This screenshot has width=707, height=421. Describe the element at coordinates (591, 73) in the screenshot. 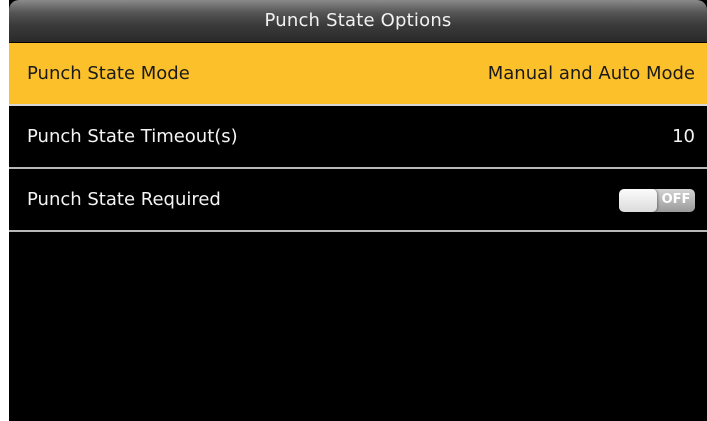

I see `menu-item-value: Manual and Auto Mode` at that location.